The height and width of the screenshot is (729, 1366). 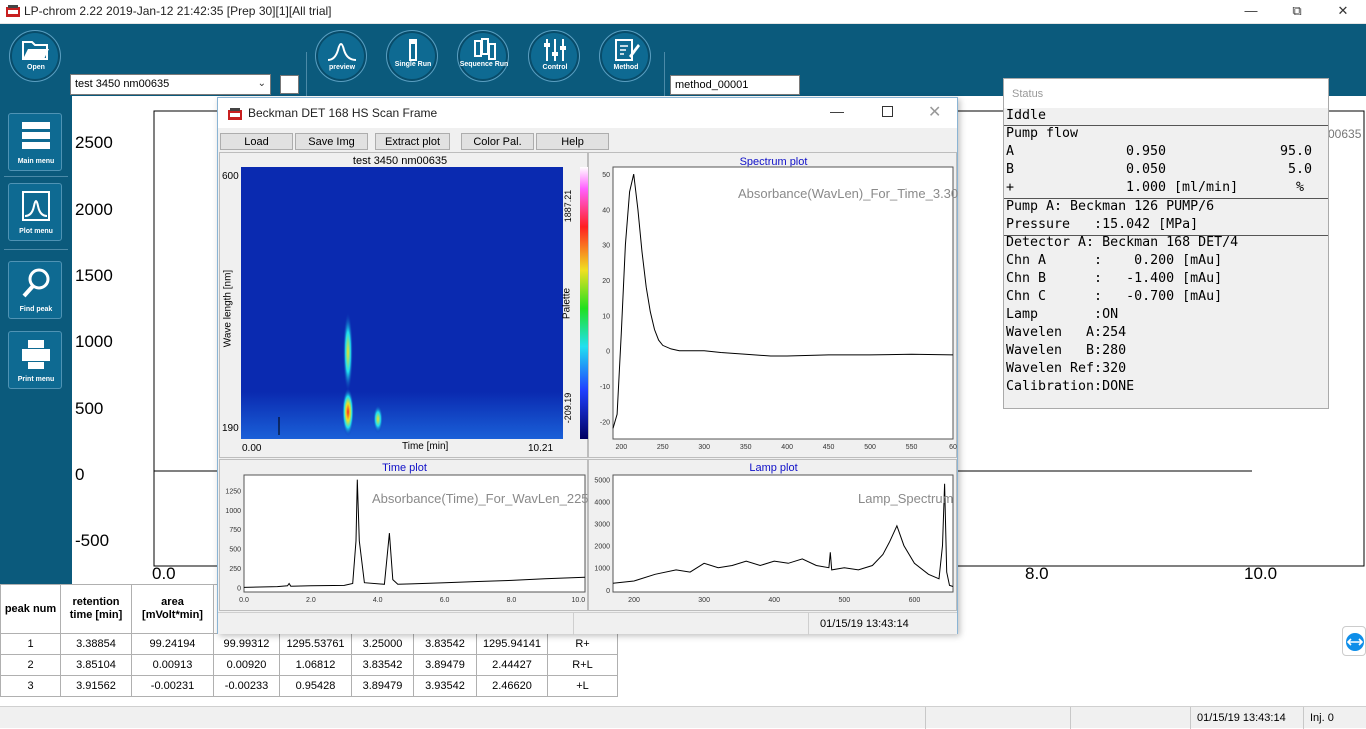 What do you see at coordinates (1114, 296) in the screenshot?
I see `detector-row: Chn C : -0.700 [mAu]` at bounding box center [1114, 296].